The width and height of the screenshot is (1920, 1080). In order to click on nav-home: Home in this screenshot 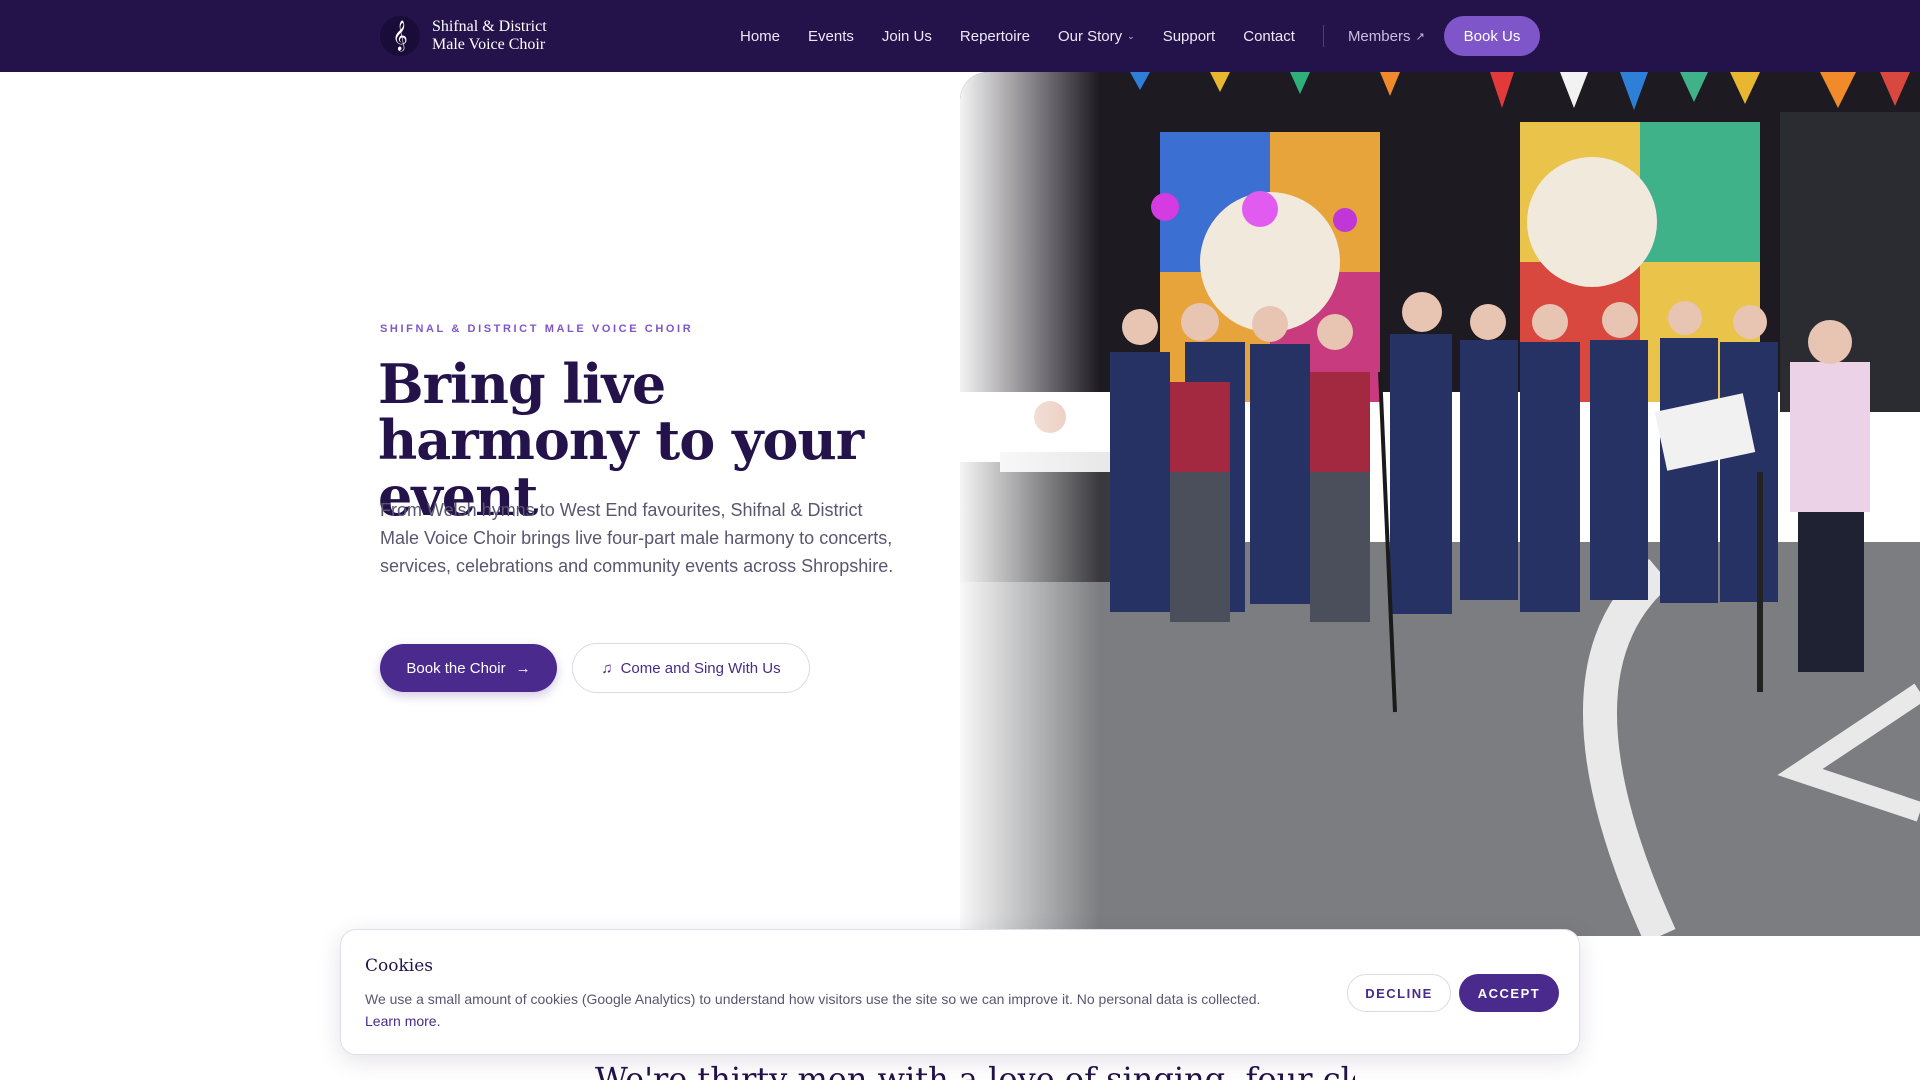, I will do `click(760, 36)`.